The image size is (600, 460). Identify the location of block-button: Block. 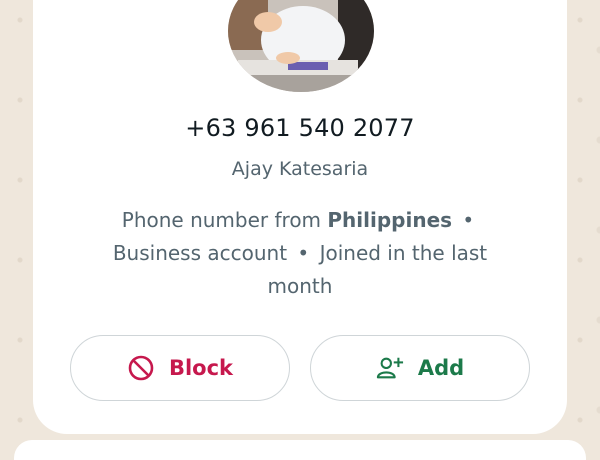
(180, 368).